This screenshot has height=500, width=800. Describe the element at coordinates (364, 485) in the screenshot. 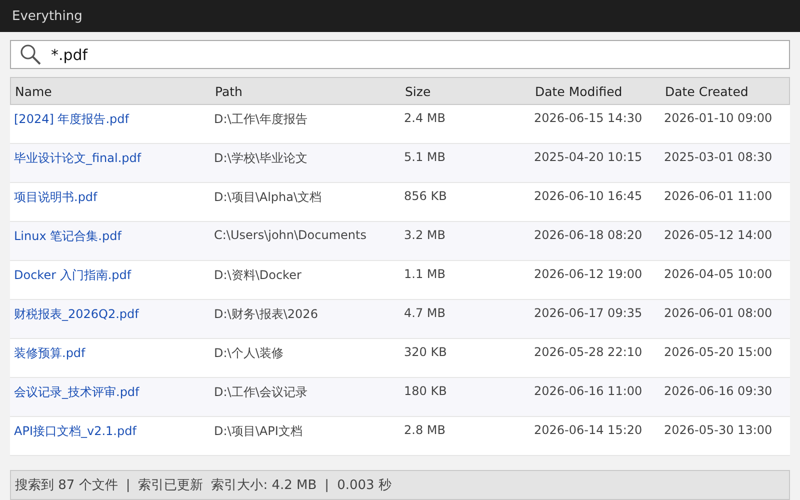

I see `status-text: 0.003 秒` at that location.